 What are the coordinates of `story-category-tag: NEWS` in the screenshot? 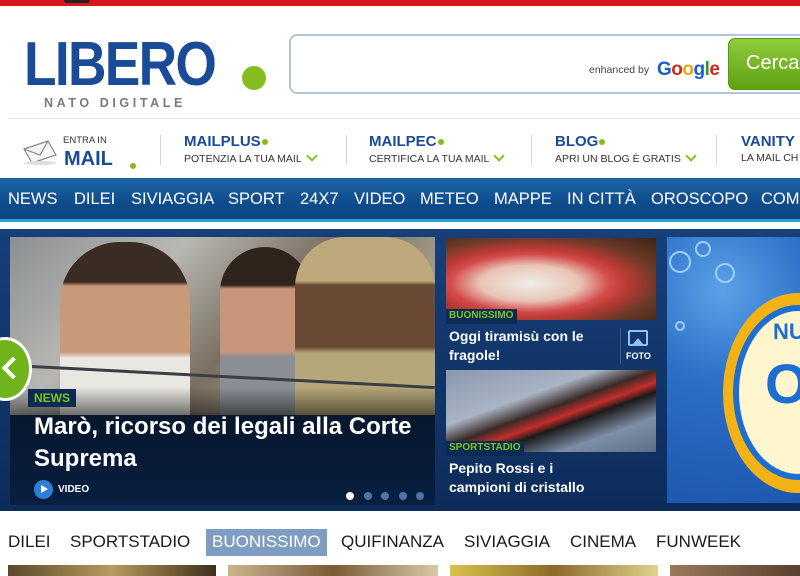 It's located at (52, 398).